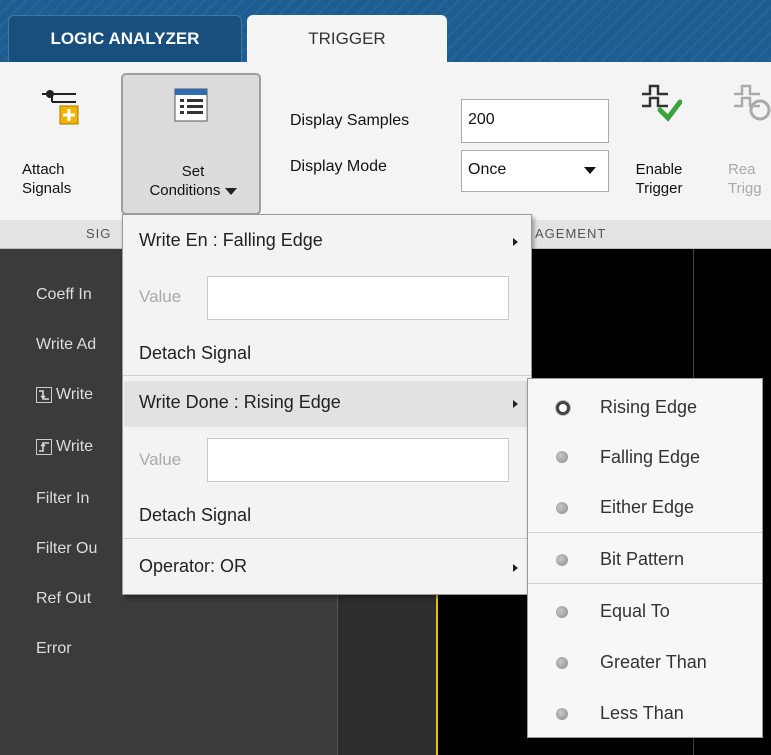 Image resolution: width=771 pixels, height=755 pixels. What do you see at coordinates (648, 407) in the screenshot?
I see `option-rising-edge: Rising Edge` at bounding box center [648, 407].